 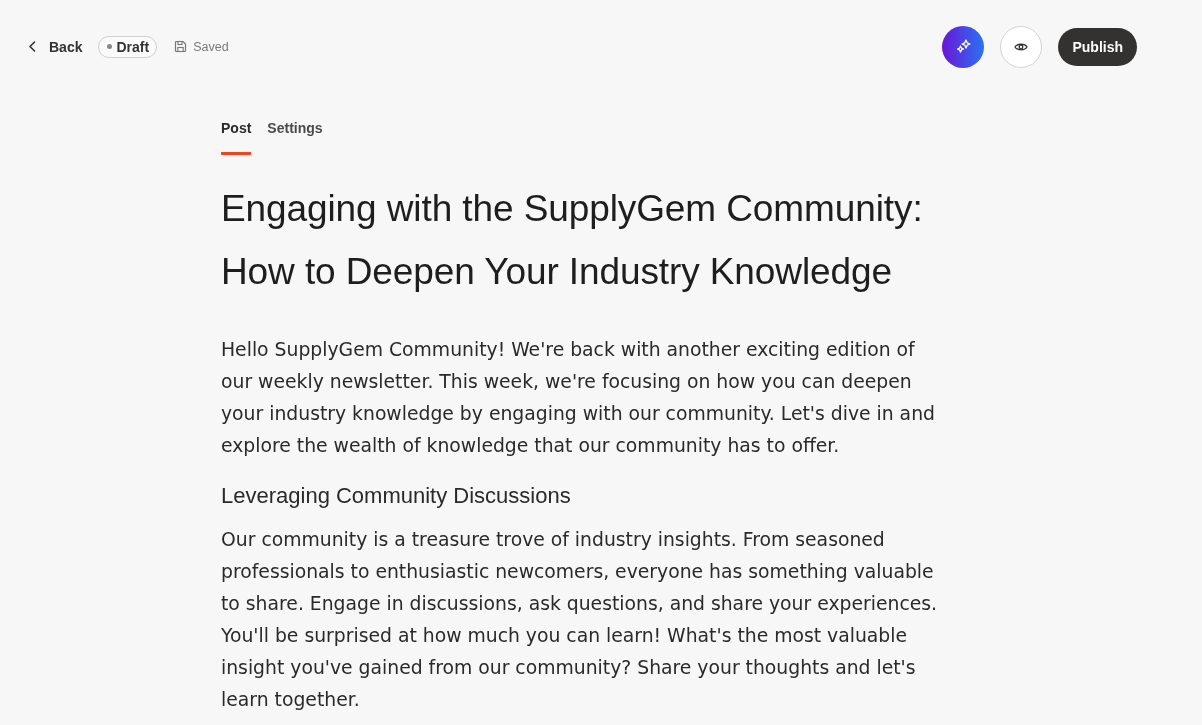 What do you see at coordinates (236, 137) in the screenshot?
I see `tab: Post` at bounding box center [236, 137].